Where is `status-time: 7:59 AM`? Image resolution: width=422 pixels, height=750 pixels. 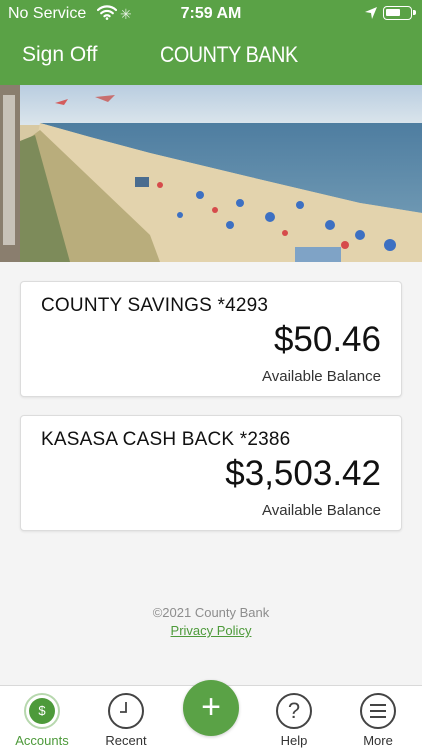 status-time: 7:59 AM is located at coordinates (211, 13).